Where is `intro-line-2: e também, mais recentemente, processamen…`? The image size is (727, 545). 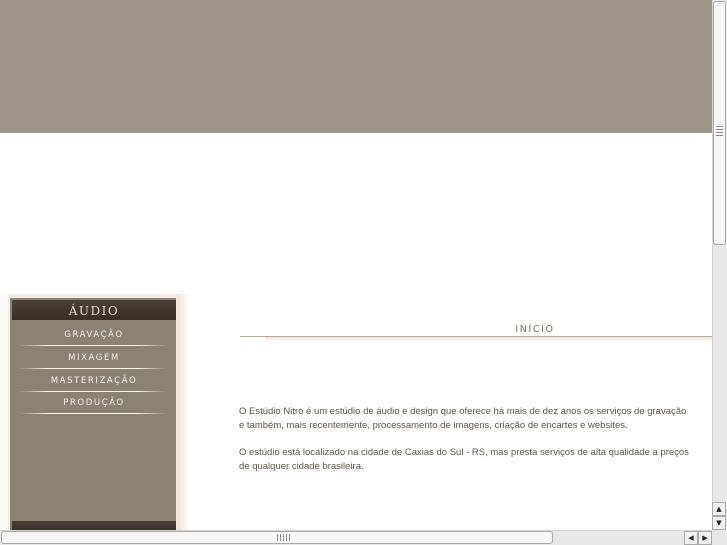
intro-line-2: e também, mais recentemente, processamen… is located at coordinates (433, 425).